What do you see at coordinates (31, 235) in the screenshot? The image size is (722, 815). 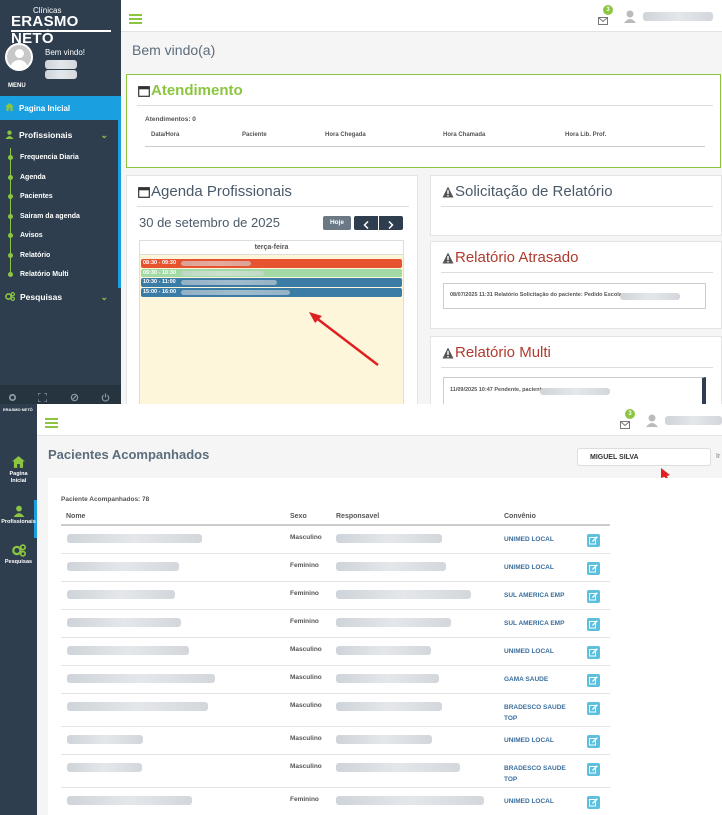 I see `sidebar-subitem: Avisos` at bounding box center [31, 235].